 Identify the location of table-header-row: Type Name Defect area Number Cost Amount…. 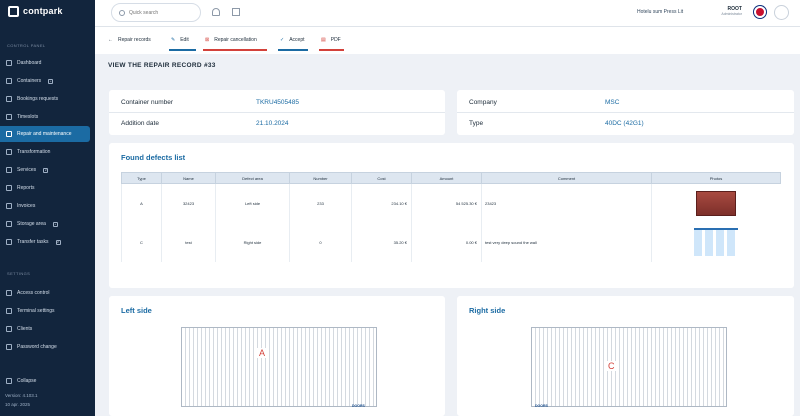
(451, 178).